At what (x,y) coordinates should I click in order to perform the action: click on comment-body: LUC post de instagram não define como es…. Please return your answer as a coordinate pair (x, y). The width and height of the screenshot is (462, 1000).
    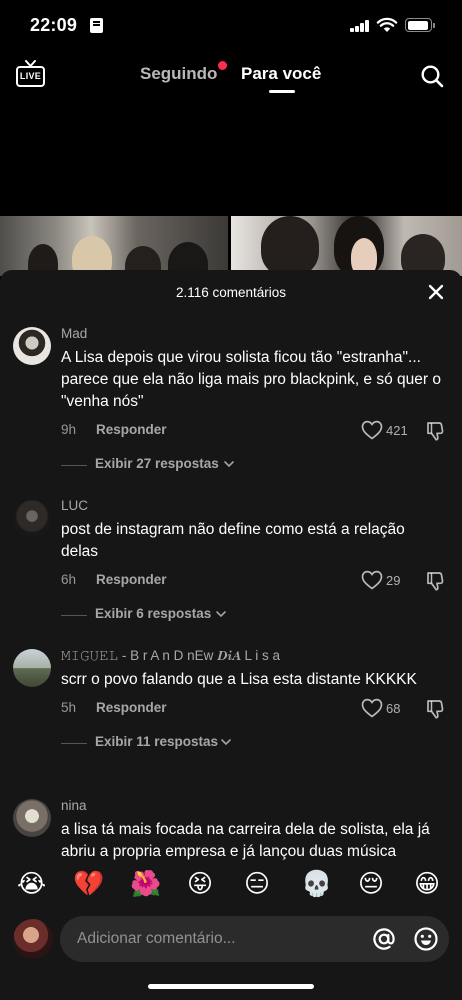
    Looking at the image, I should click on (252, 561).